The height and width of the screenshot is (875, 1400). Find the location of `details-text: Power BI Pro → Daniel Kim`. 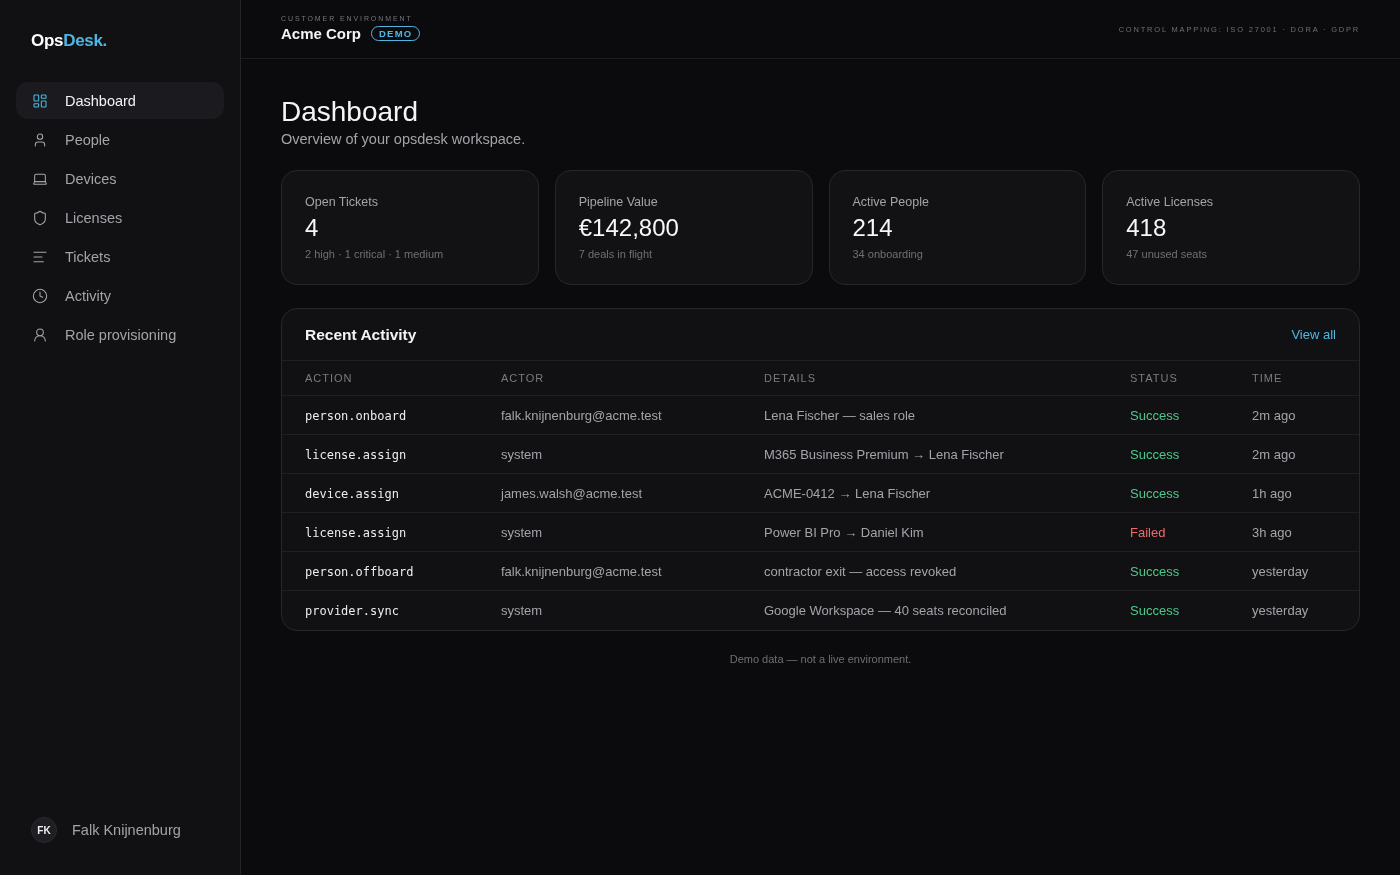

details-text: Power BI Pro → Daniel Kim is located at coordinates (844, 532).